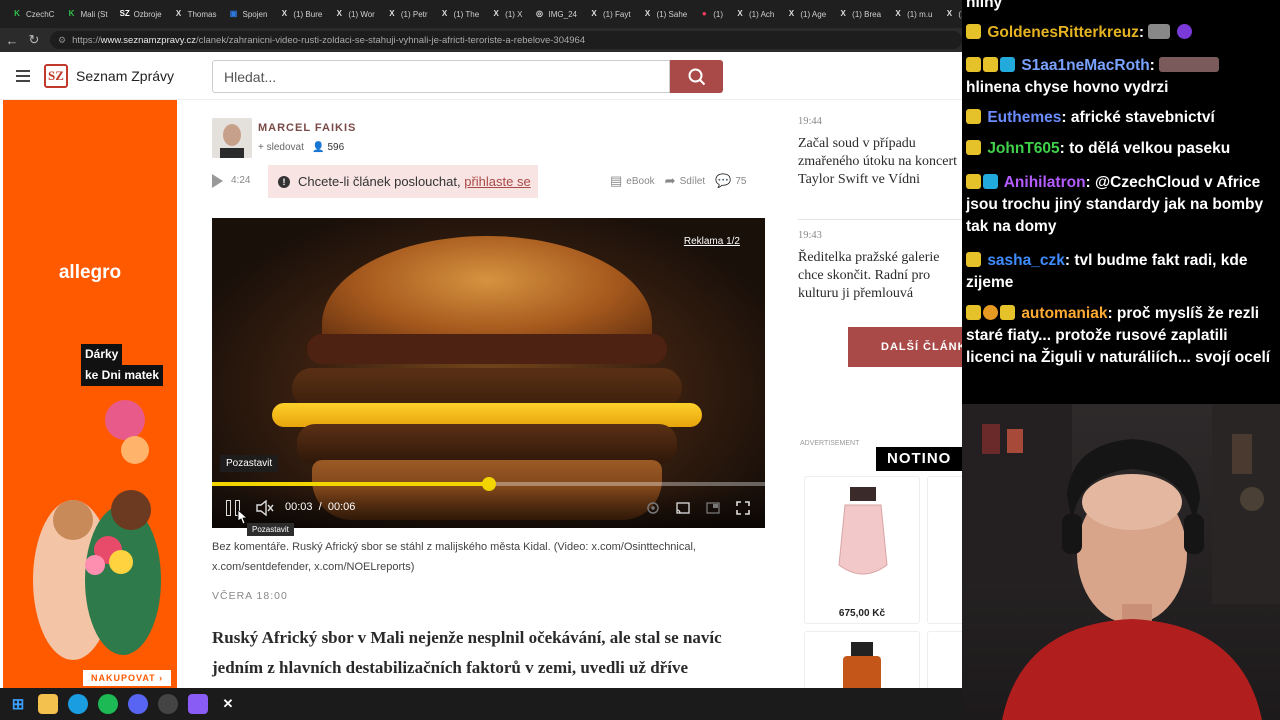  I want to click on tab-label: IMG_24, so click(562, 14).